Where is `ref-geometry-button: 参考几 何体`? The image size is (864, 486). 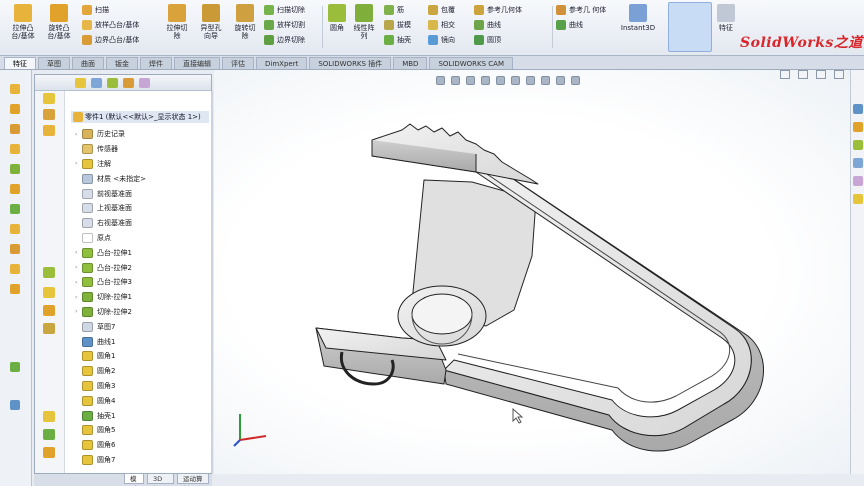
ref-geometry-button: 参考几 何体 is located at coordinates (581, 10).